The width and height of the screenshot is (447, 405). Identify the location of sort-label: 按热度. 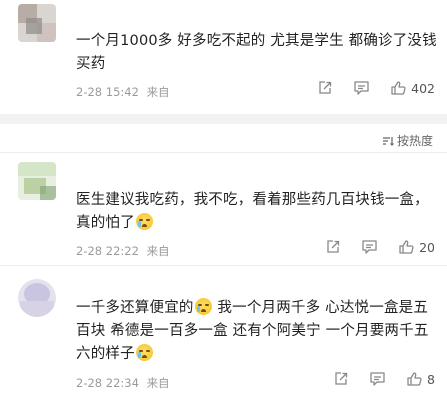
(414, 141).